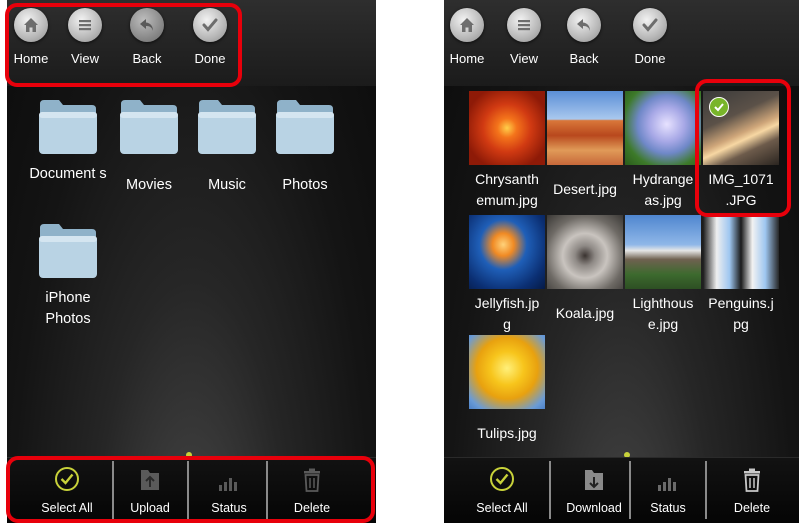  I want to click on image-koala: Koala.jpg, so click(585, 269).